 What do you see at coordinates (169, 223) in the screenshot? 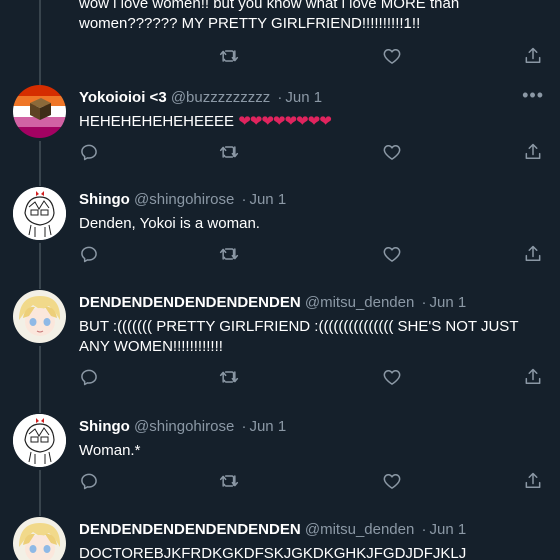
I see `tweet-text: Denden, Yokoi is a woman.` at bounding box center [169, 223].